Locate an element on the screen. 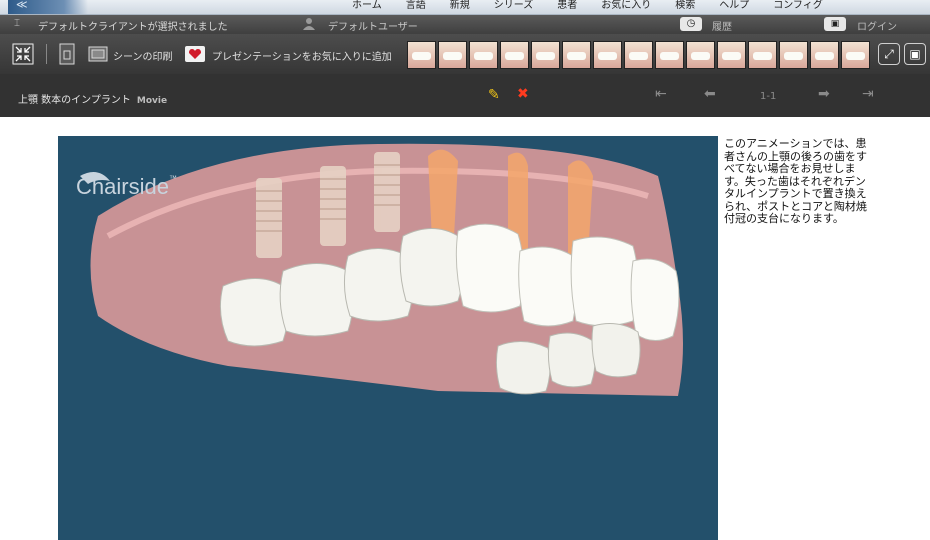 The height and width of the screenshot is (540, 930). add-to-favorites-button: プレゼンテーションをお気に入りに追加 is located at coordinates (302, 55).